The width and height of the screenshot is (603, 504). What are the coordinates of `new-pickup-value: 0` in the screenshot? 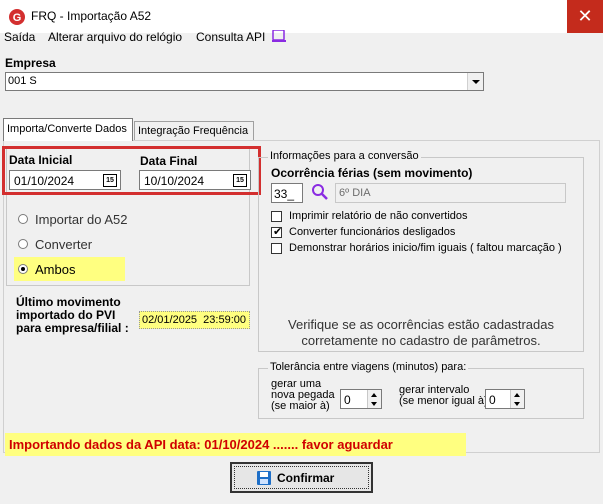 It's located at (347, 400).